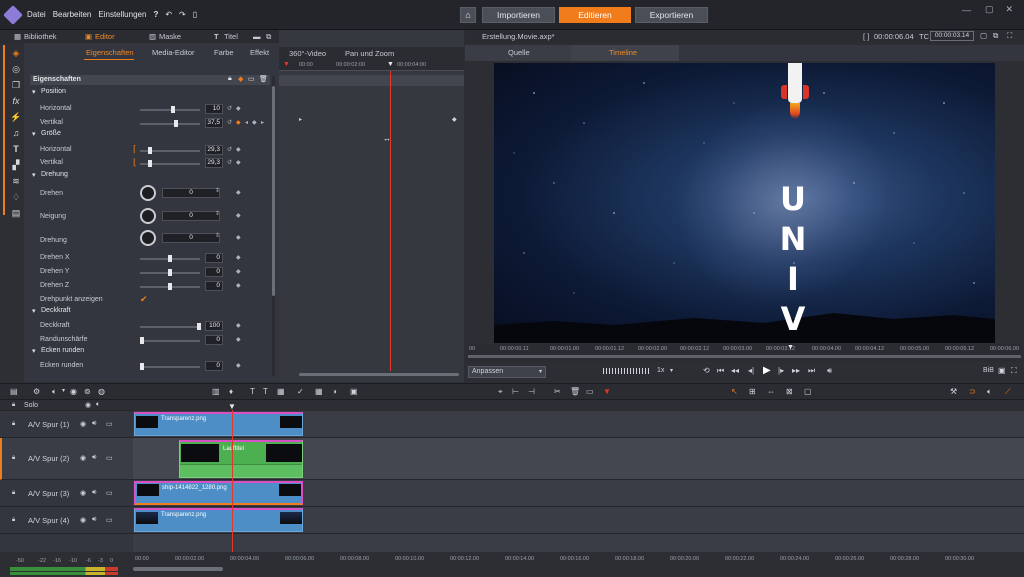 Image resolution: width=1024 pixels, height=577 pixels. I want to click on ripple-mode-icon: ⟋, so click(1008, 392).